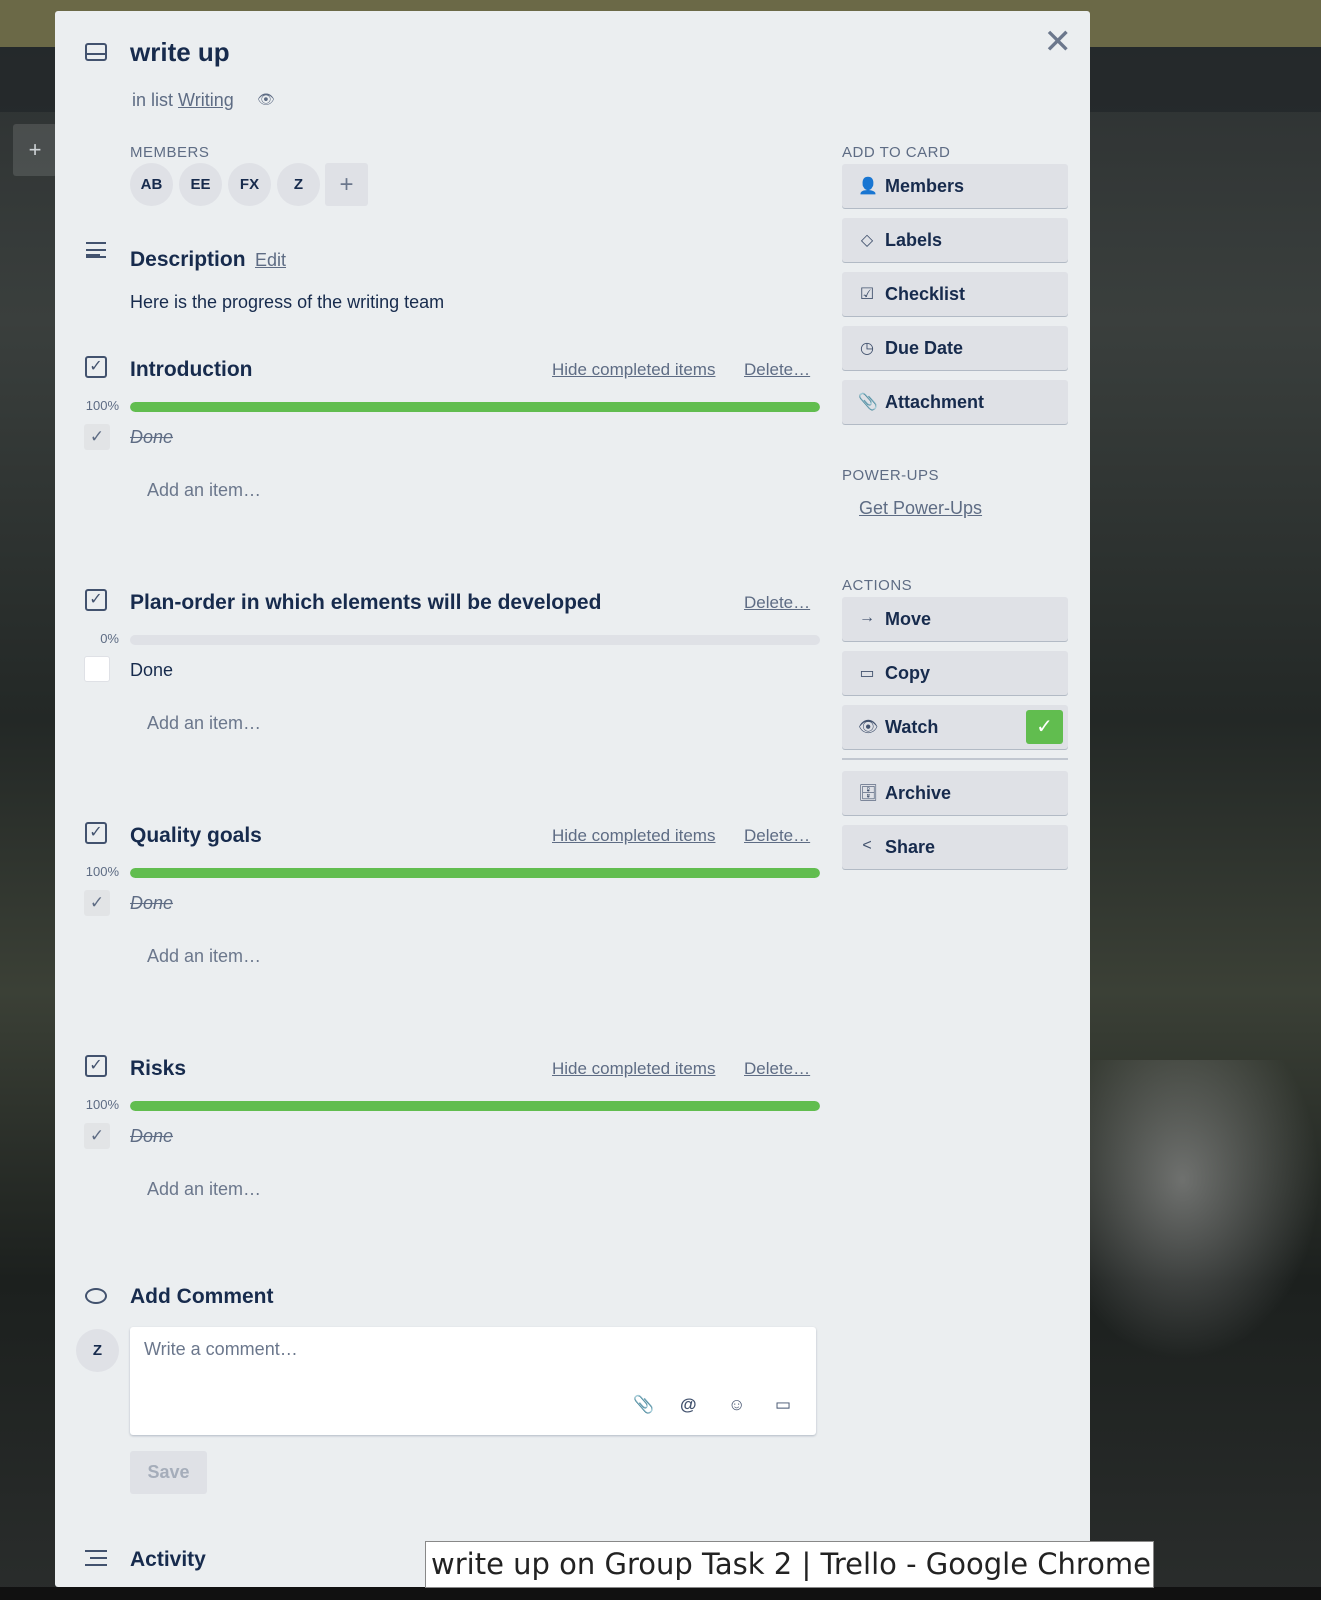 The height and width of the screenshot is (1600, 1321). Describe the element at coordinates (266, 99) in the screenshot. I see `eye-icon: 👁` at that location.